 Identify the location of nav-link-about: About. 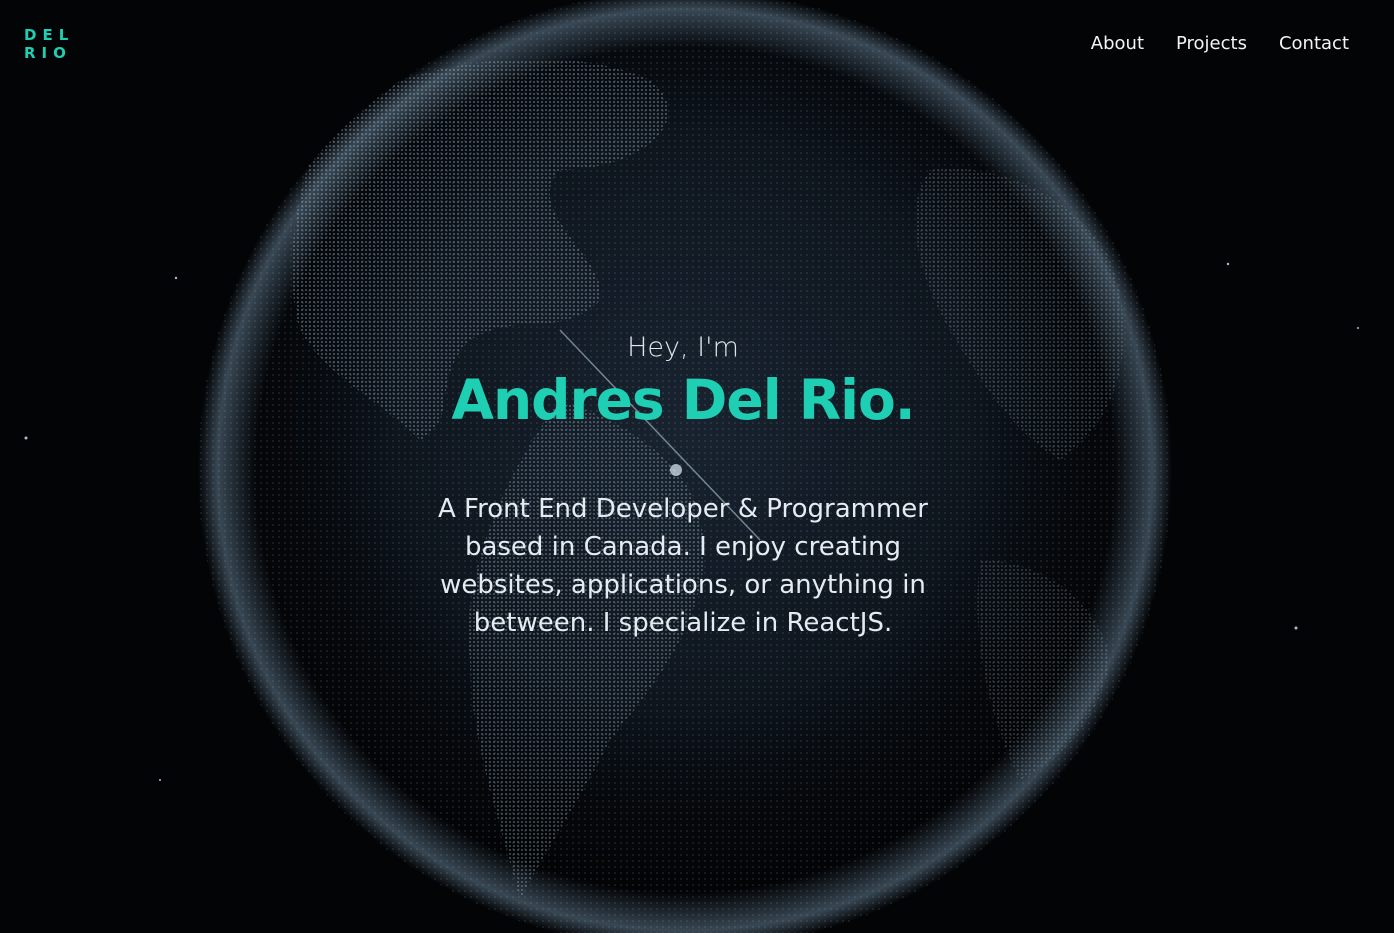
(1117, 44).